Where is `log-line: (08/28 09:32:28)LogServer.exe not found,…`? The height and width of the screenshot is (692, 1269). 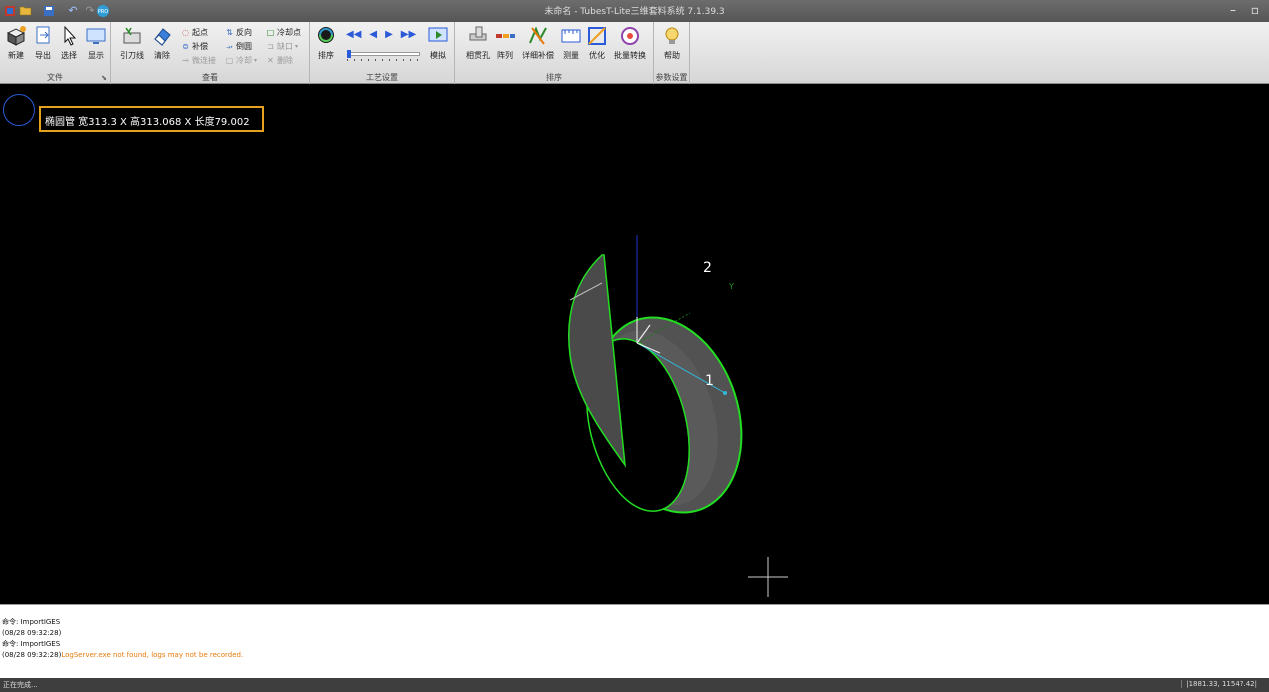 log-line: (08/28 09:32:28)LogServer.exe not found,… is located at coordinates (123, 655).